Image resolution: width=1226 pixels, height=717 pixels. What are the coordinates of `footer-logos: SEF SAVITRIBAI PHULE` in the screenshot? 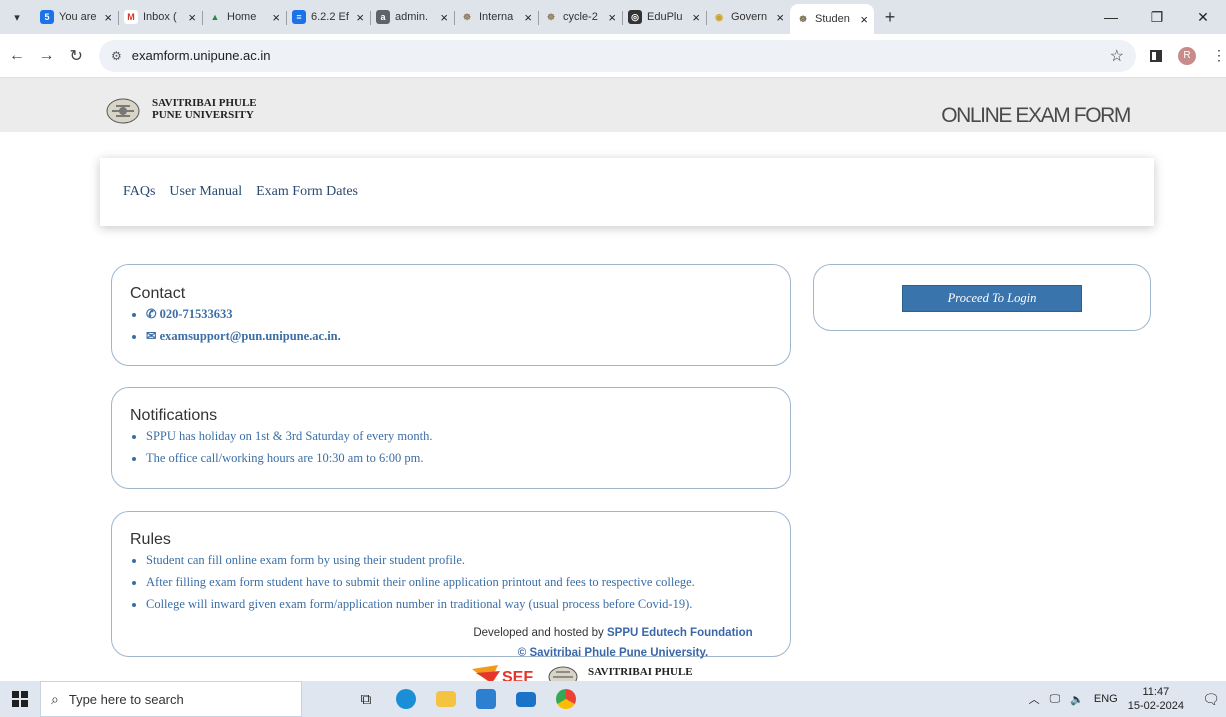 It's located at (581, 672).